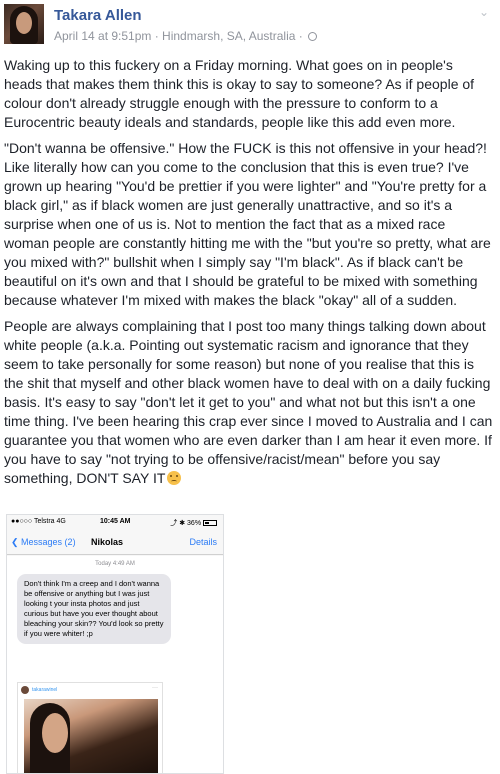 The height and width of the screenshot is (774, 500). What do you see at coordinates (25, 690) in the screenshot?
I see `instagram-avatar` at bounding box center [25, 690].